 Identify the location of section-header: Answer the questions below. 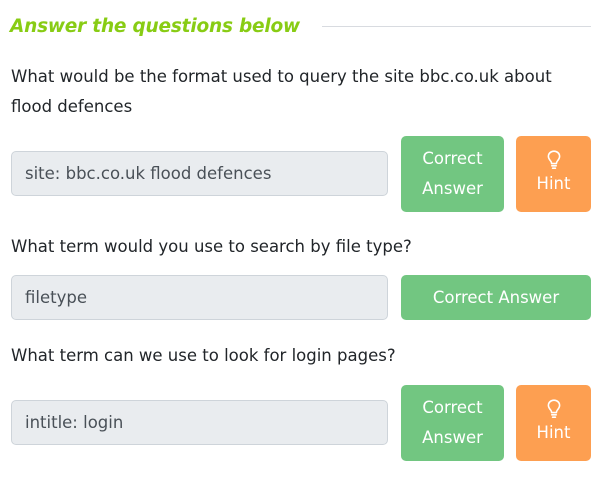
(300, 26).